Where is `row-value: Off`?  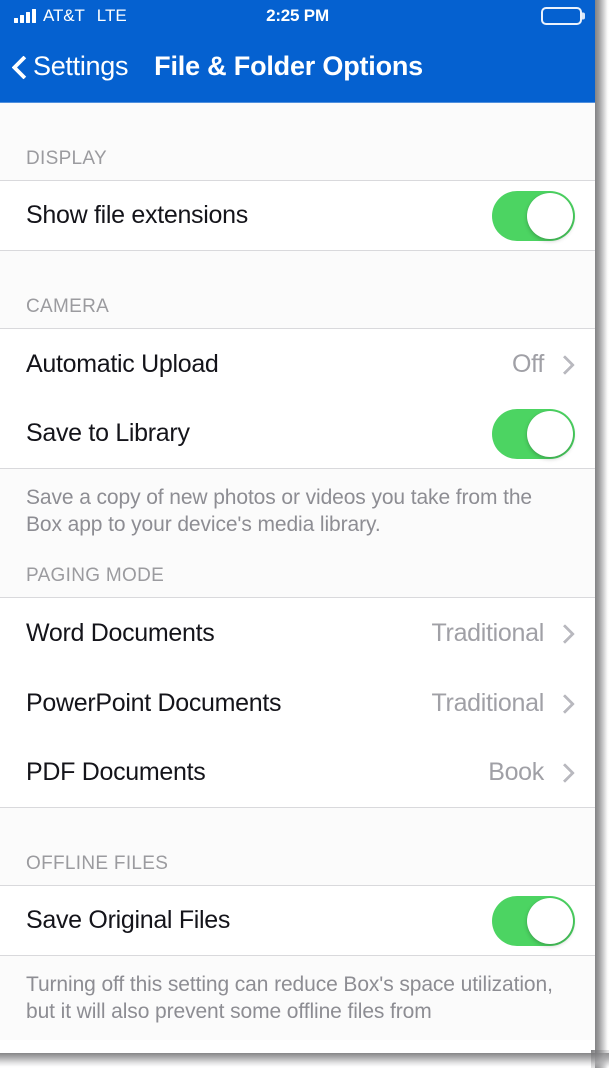 row-value: Off is located at coordinates (528, 363).